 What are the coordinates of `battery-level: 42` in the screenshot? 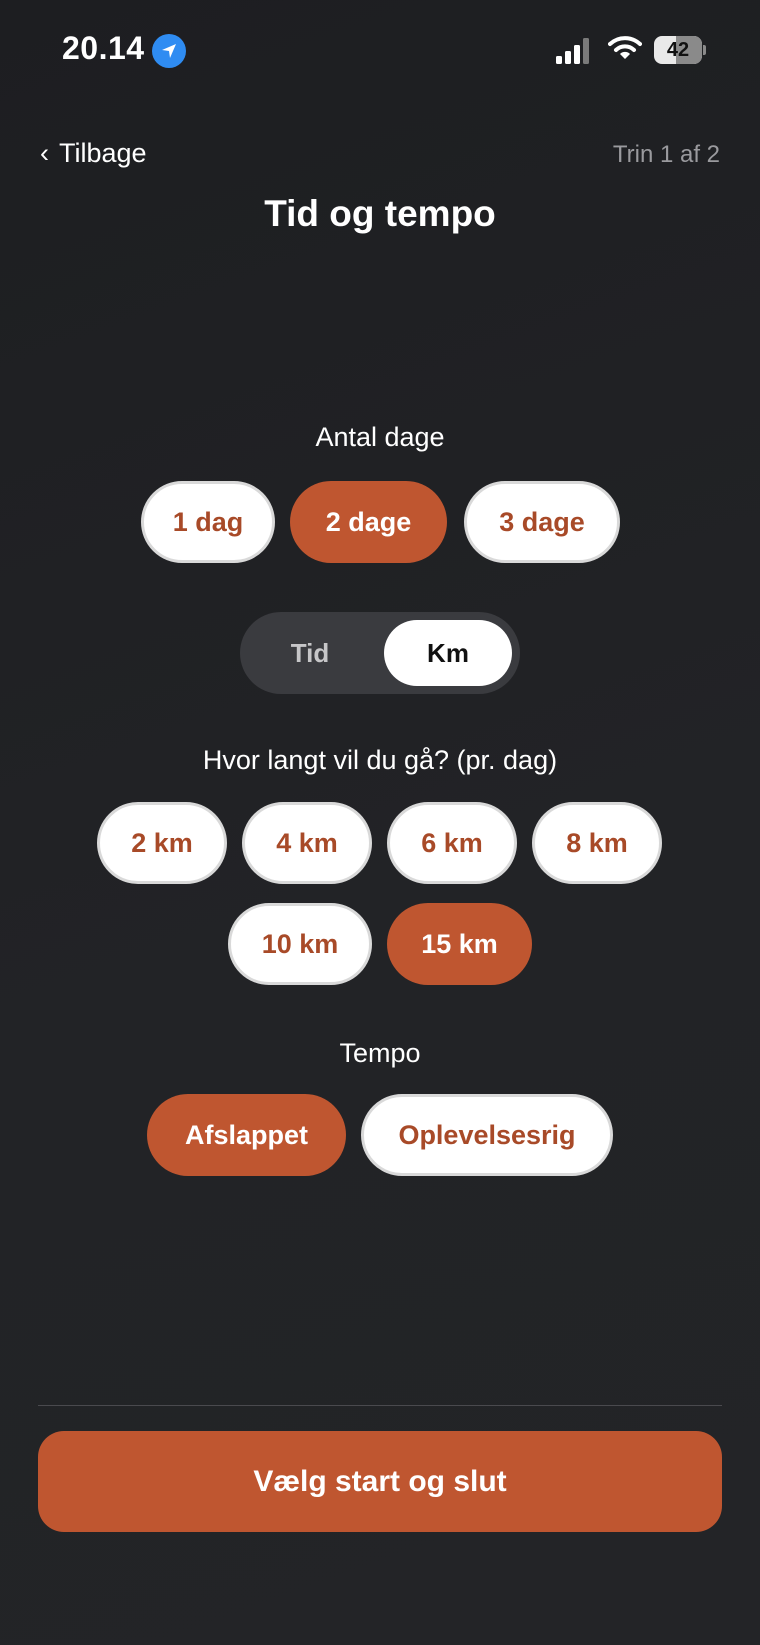 It's located at (678, 50).